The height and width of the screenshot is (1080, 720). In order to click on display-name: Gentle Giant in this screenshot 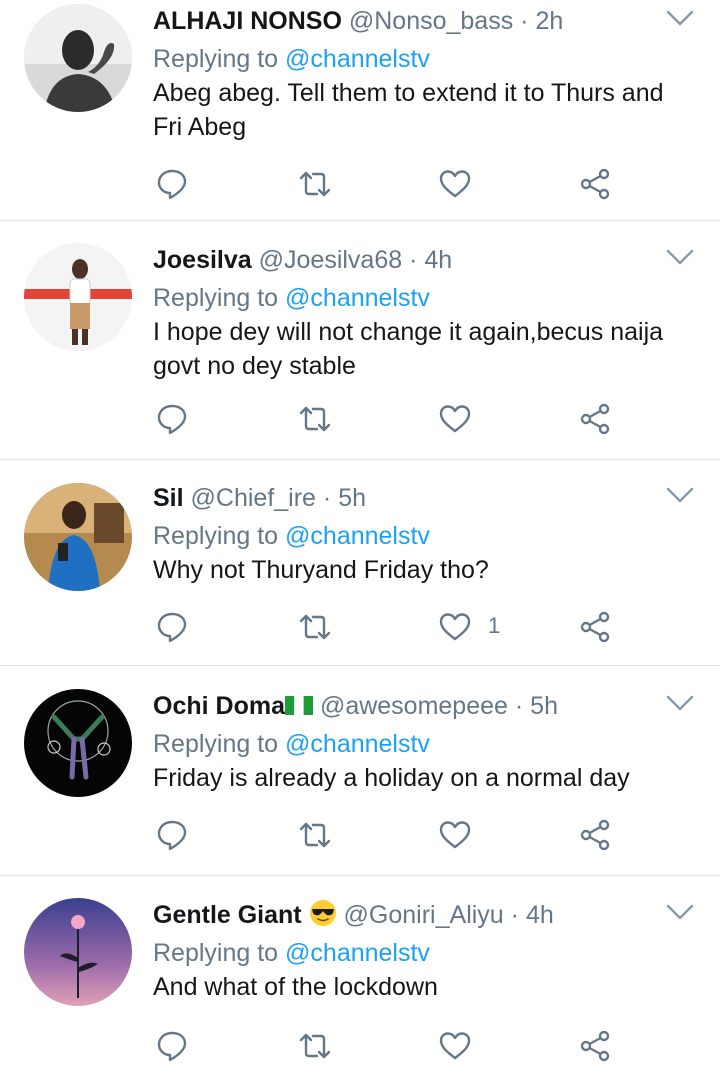, I will do `click(227, 915)`.